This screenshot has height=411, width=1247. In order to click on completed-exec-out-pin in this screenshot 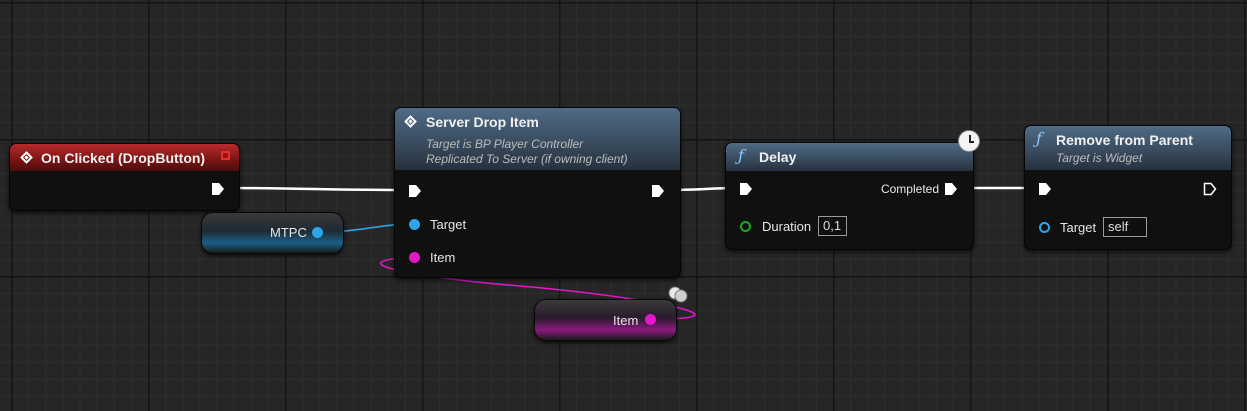, I will do `click(951, 189)`.